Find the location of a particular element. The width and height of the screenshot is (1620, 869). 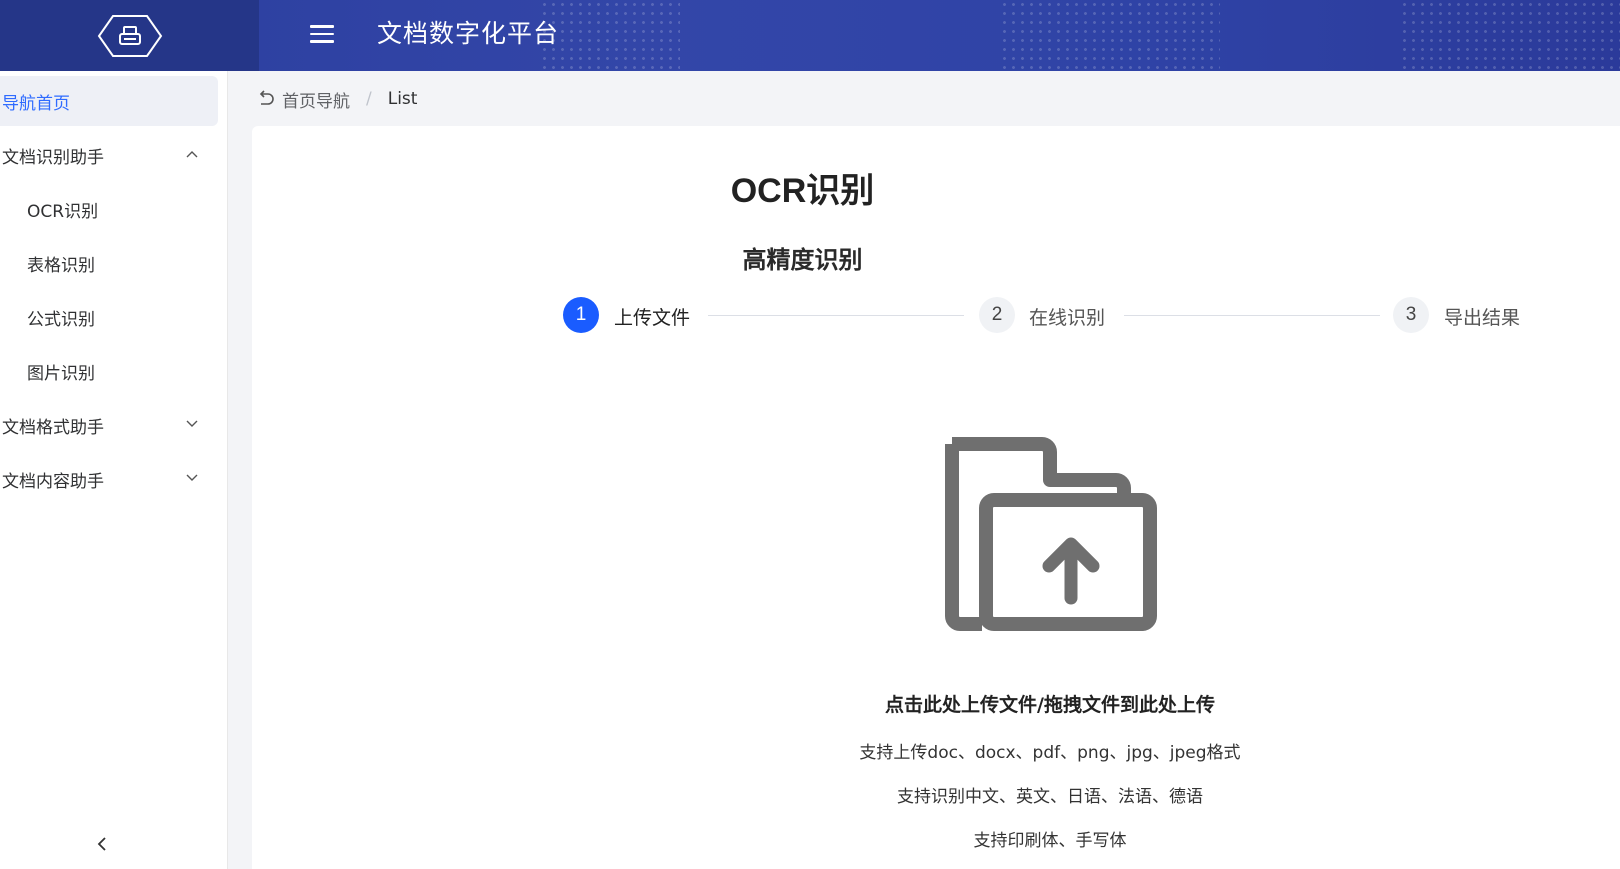

sidebar-item-label: 文档内容助手 is located at coordinates (53, 481).